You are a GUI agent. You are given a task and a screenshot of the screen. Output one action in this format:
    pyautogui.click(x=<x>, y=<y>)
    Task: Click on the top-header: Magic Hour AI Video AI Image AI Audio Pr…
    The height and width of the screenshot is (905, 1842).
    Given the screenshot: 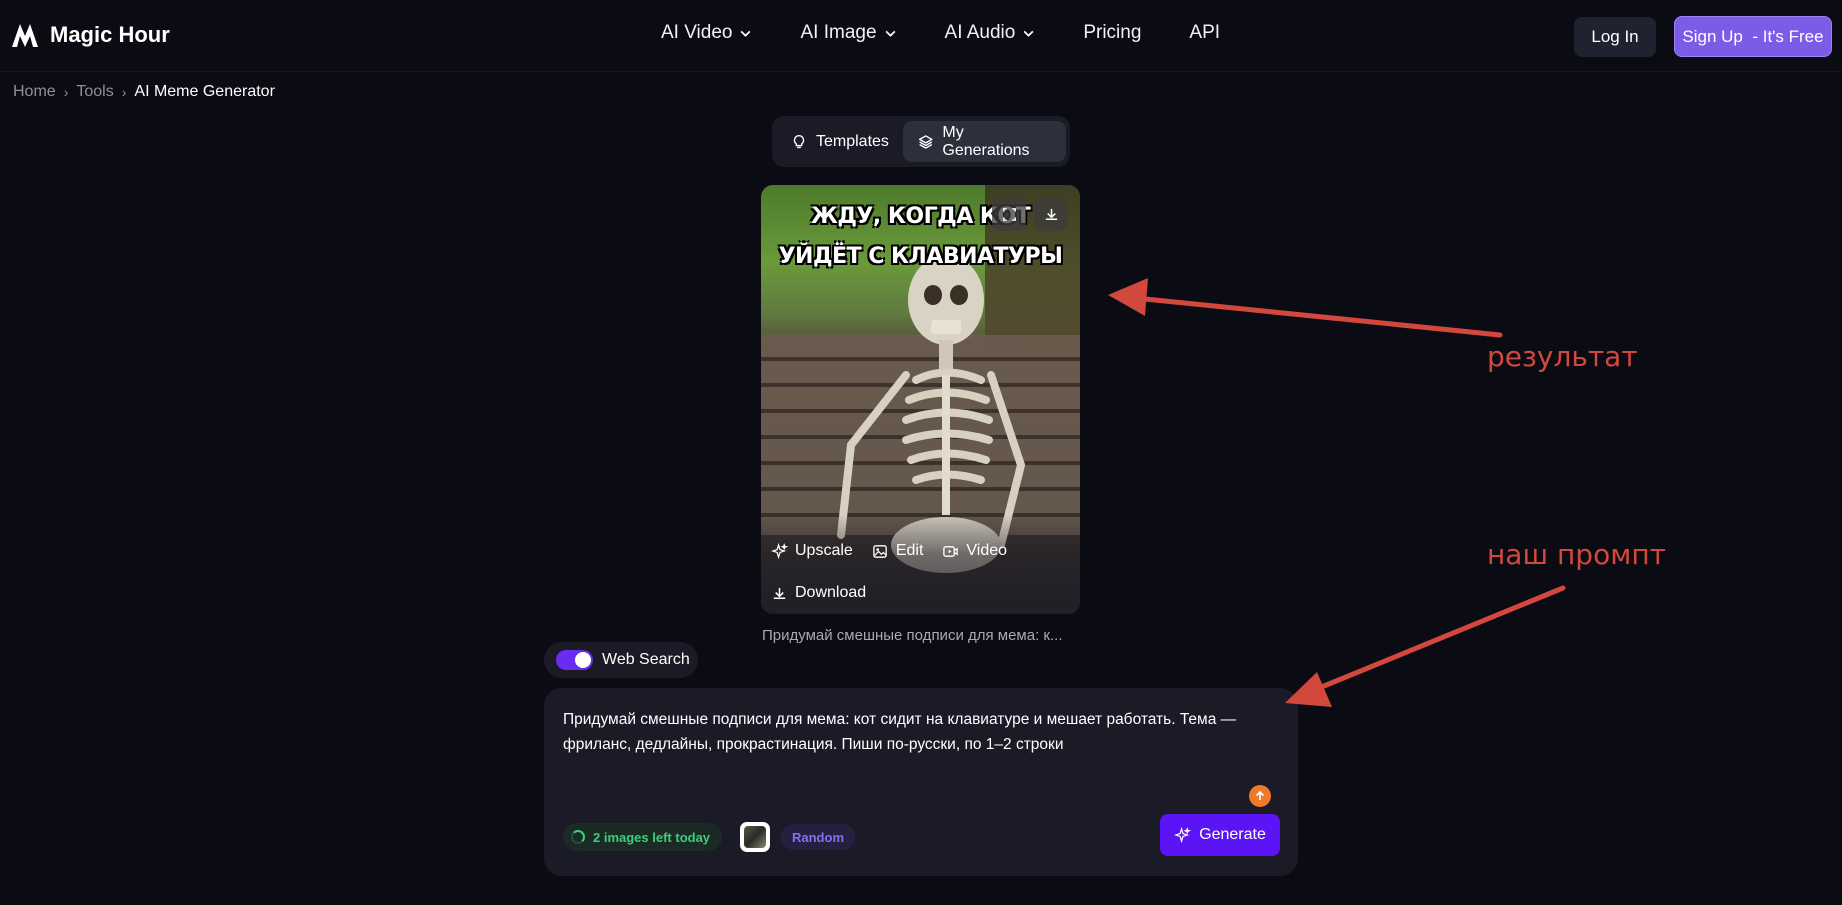 What is the action you would take?
    pyautogui.click(x=921, y=36)
    